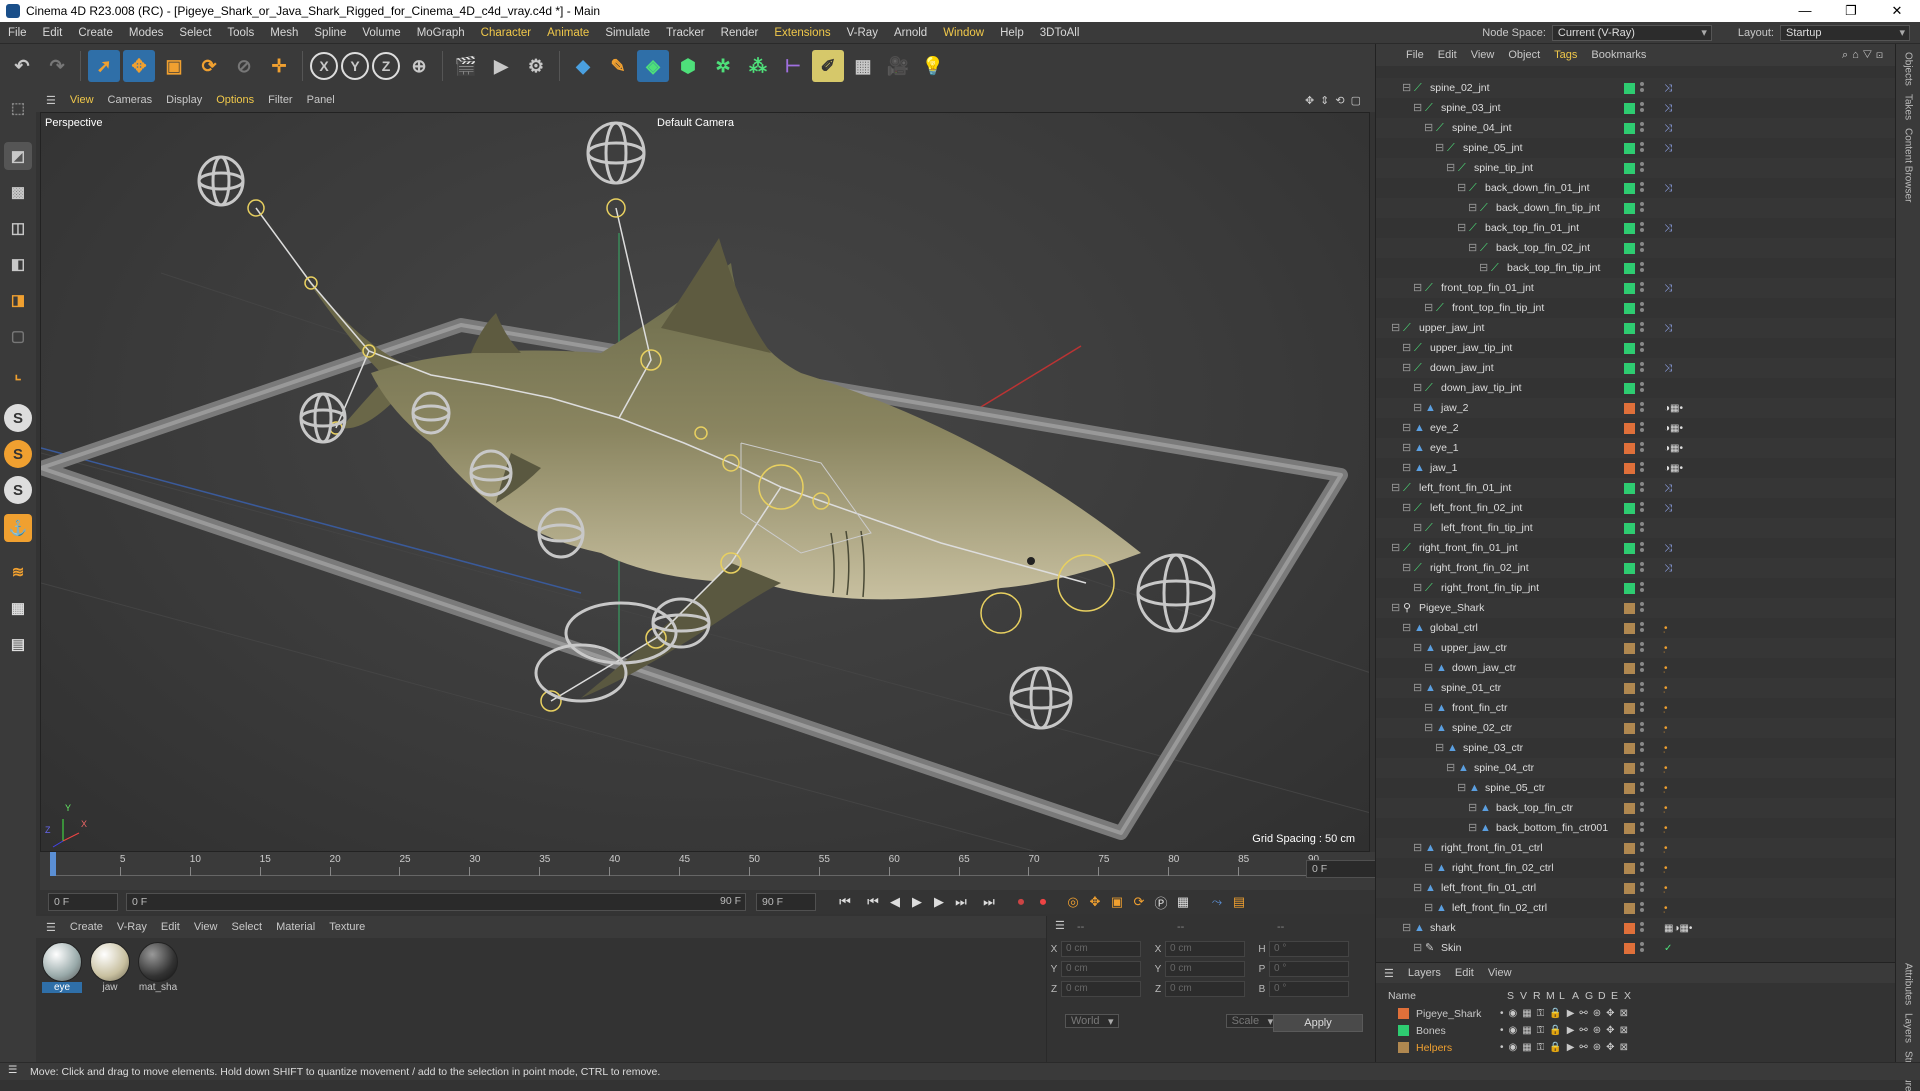 This screenshot has height=1091, width=1920. I want to click on subdivision-icon: ◈, so click(653, 66).